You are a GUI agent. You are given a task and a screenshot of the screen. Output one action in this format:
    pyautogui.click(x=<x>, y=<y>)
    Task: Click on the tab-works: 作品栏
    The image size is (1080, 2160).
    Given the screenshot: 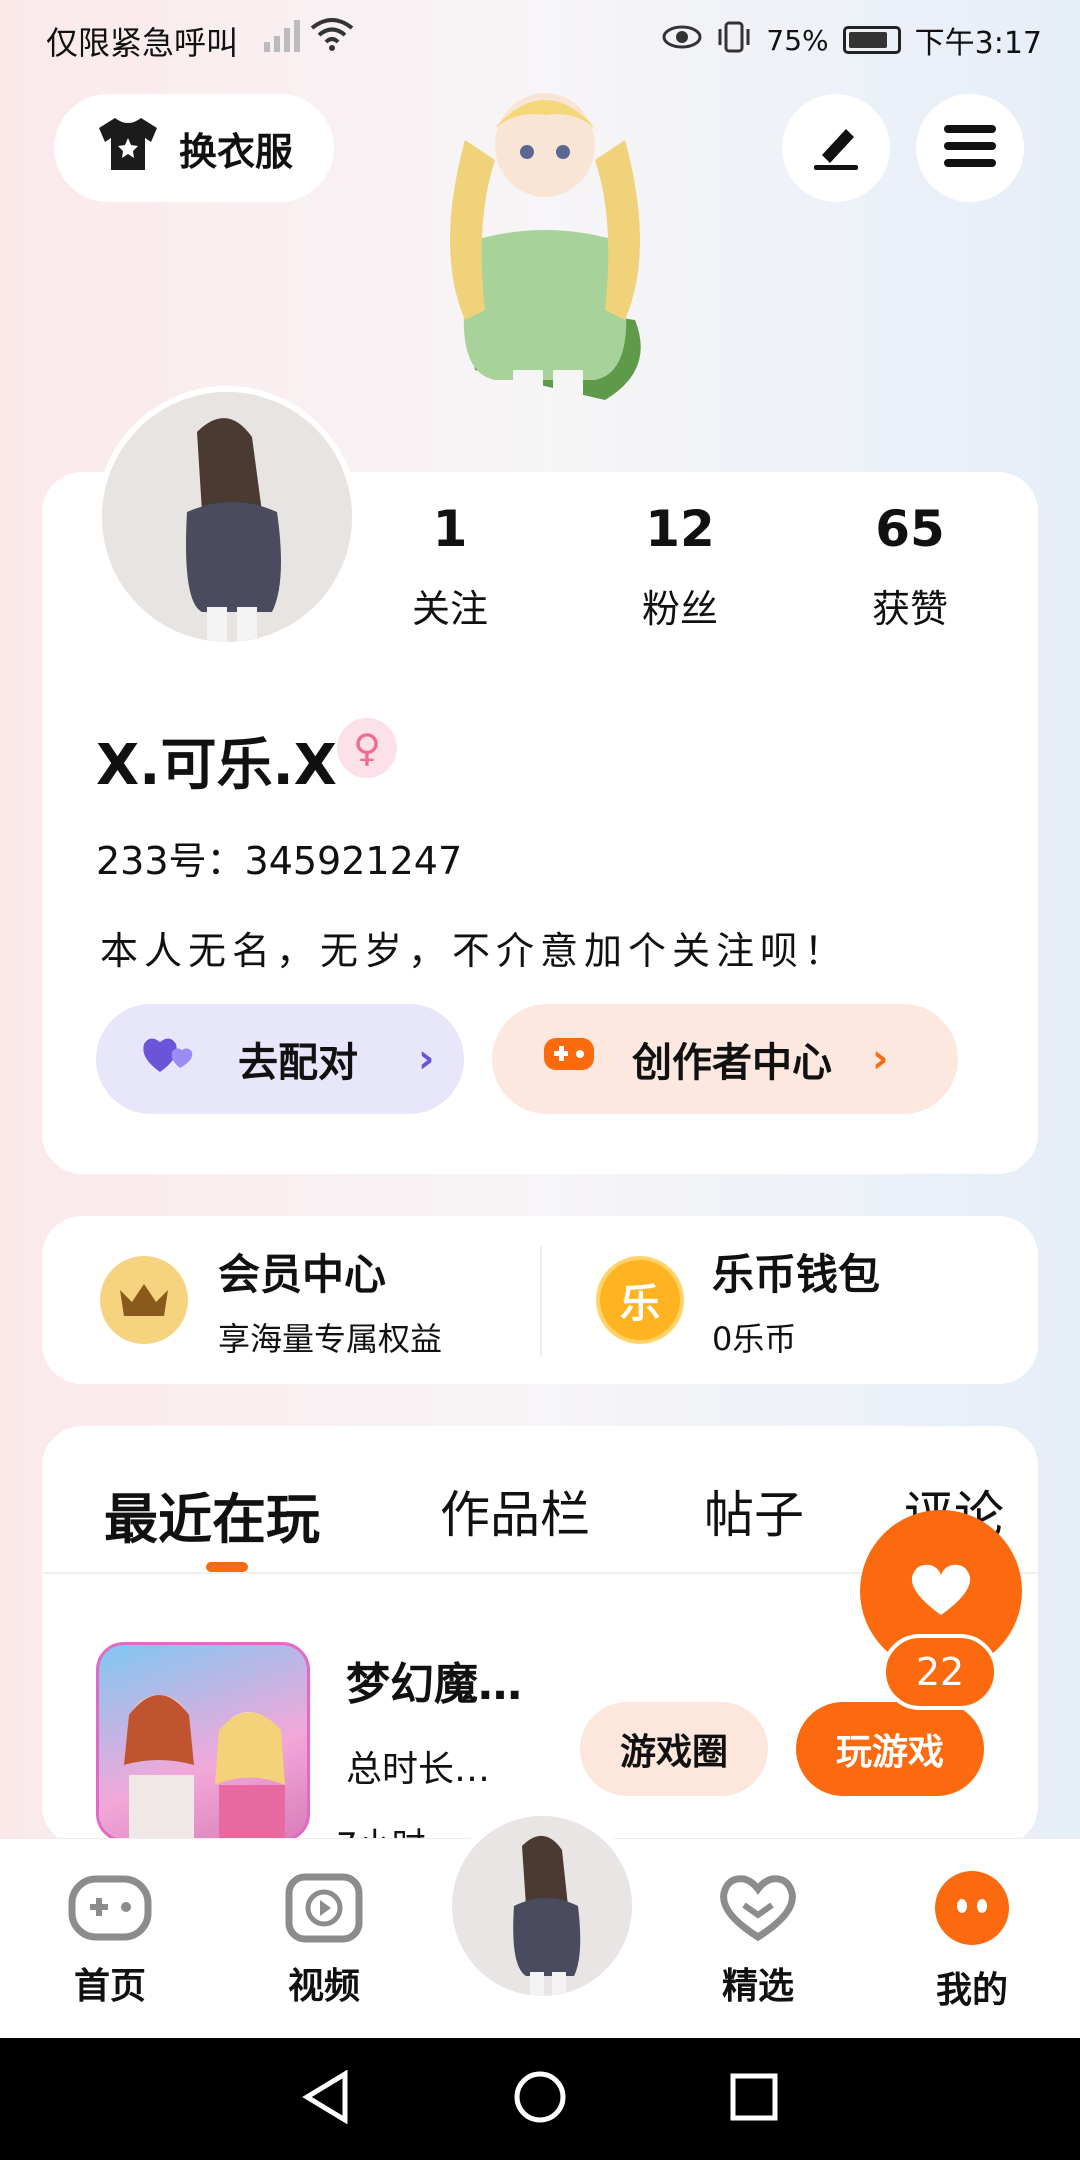 What is the action you would take?
    pyautogui.click(x=515, y=1511)
    